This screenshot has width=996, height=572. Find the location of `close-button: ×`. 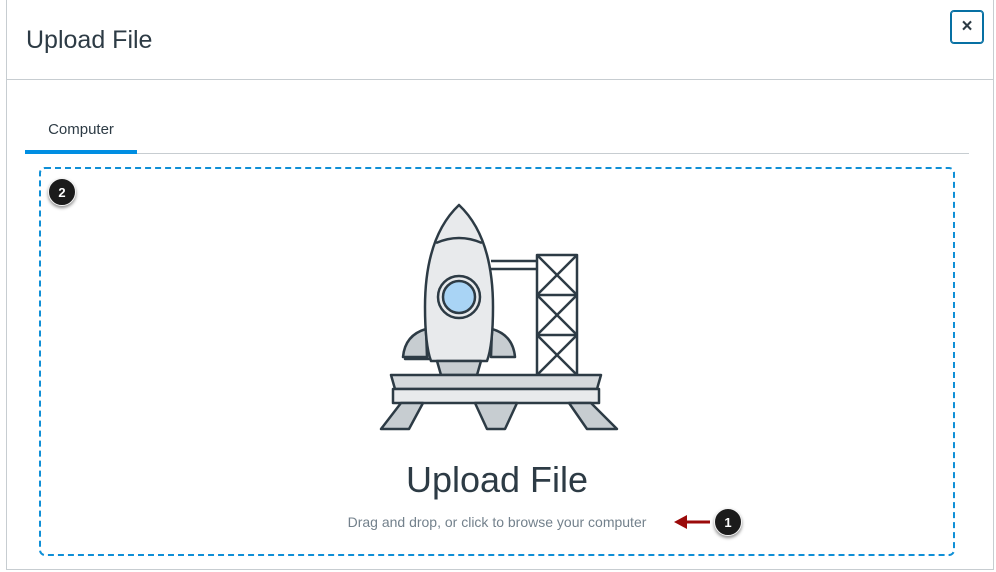

close-button: × is located at coordinates (967, 27).